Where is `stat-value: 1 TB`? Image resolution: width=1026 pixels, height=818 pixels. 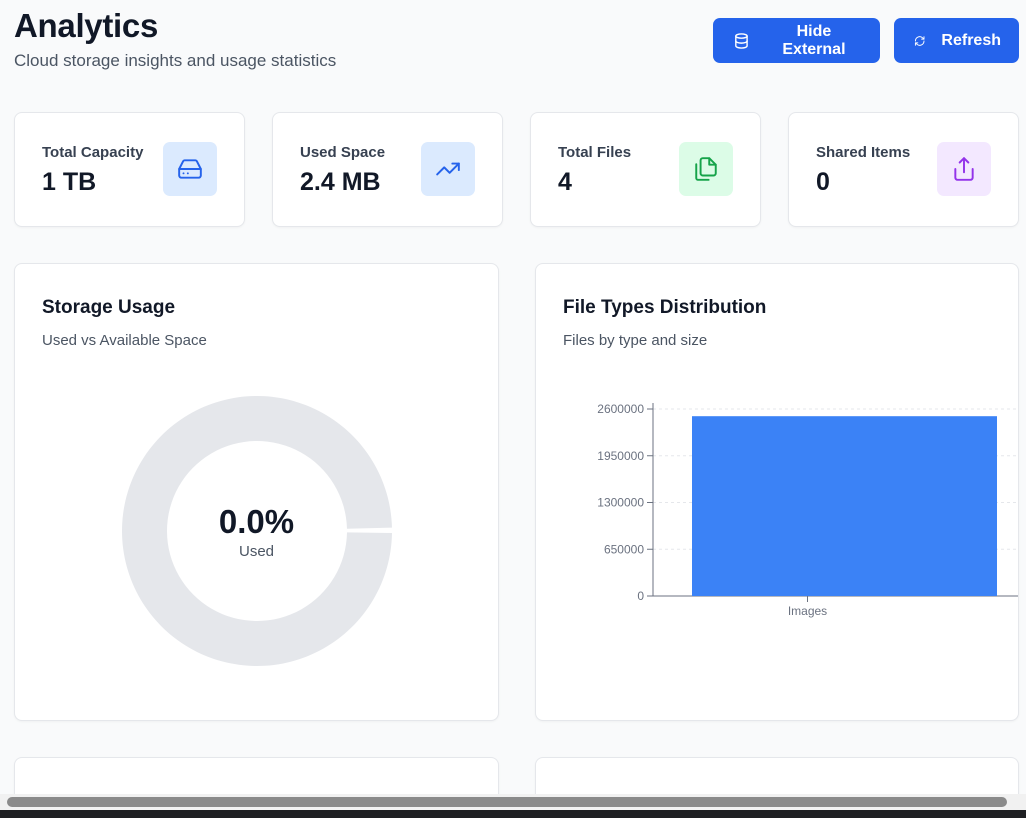
stat-value: 1 TB is located at coordinates (69, 182).